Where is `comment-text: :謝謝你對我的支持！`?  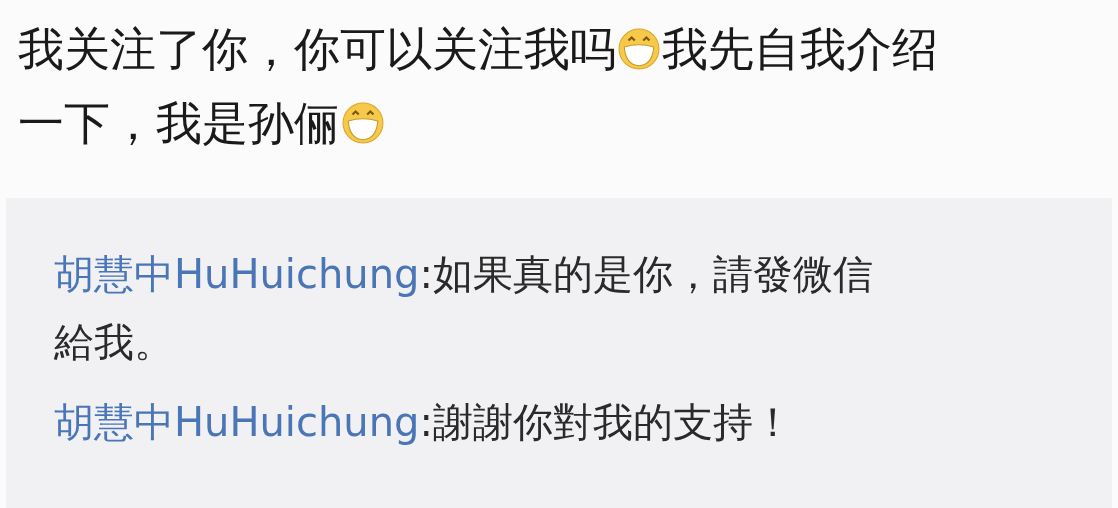
comment-text: :謝謝你對我的支持！ is located at coordinates (606, 422).